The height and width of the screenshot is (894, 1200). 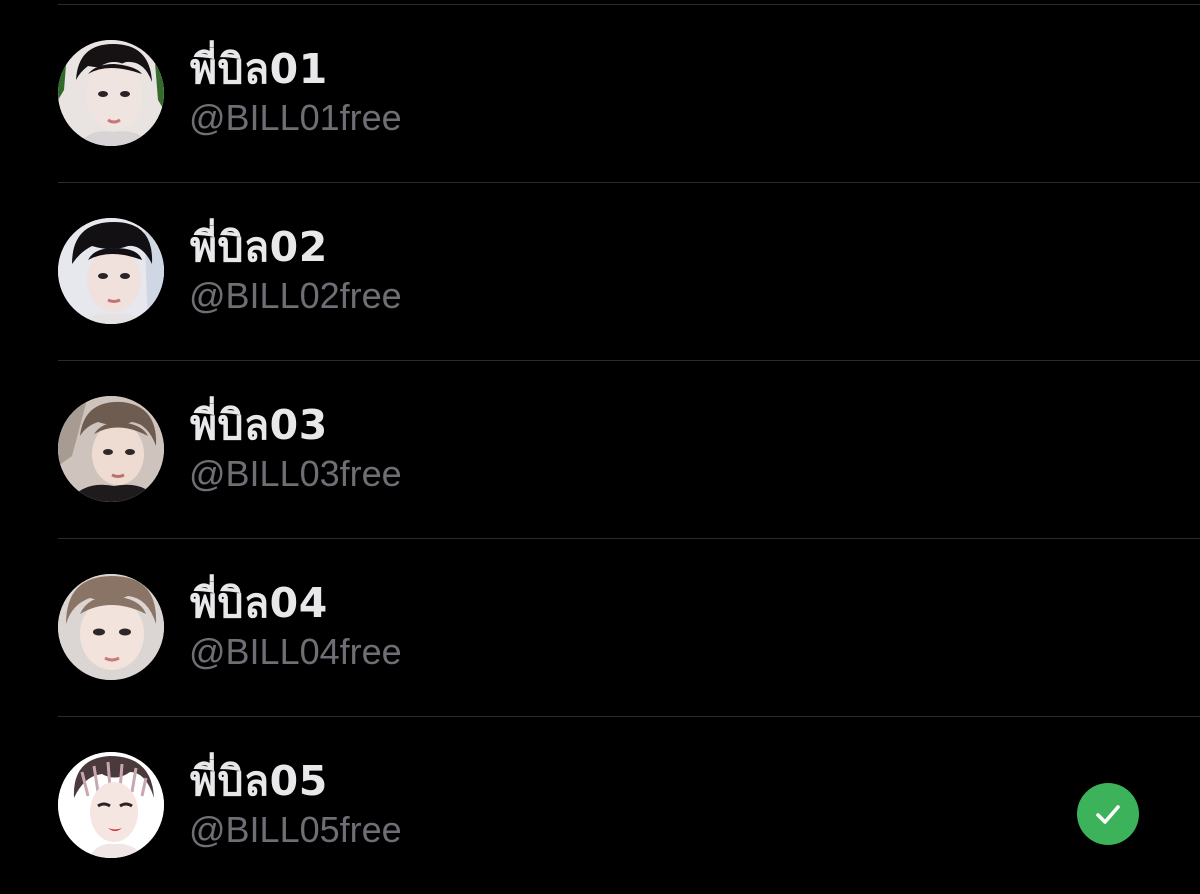 I want to click on display-name: พี่บิล01, so click(x=259, y=69).